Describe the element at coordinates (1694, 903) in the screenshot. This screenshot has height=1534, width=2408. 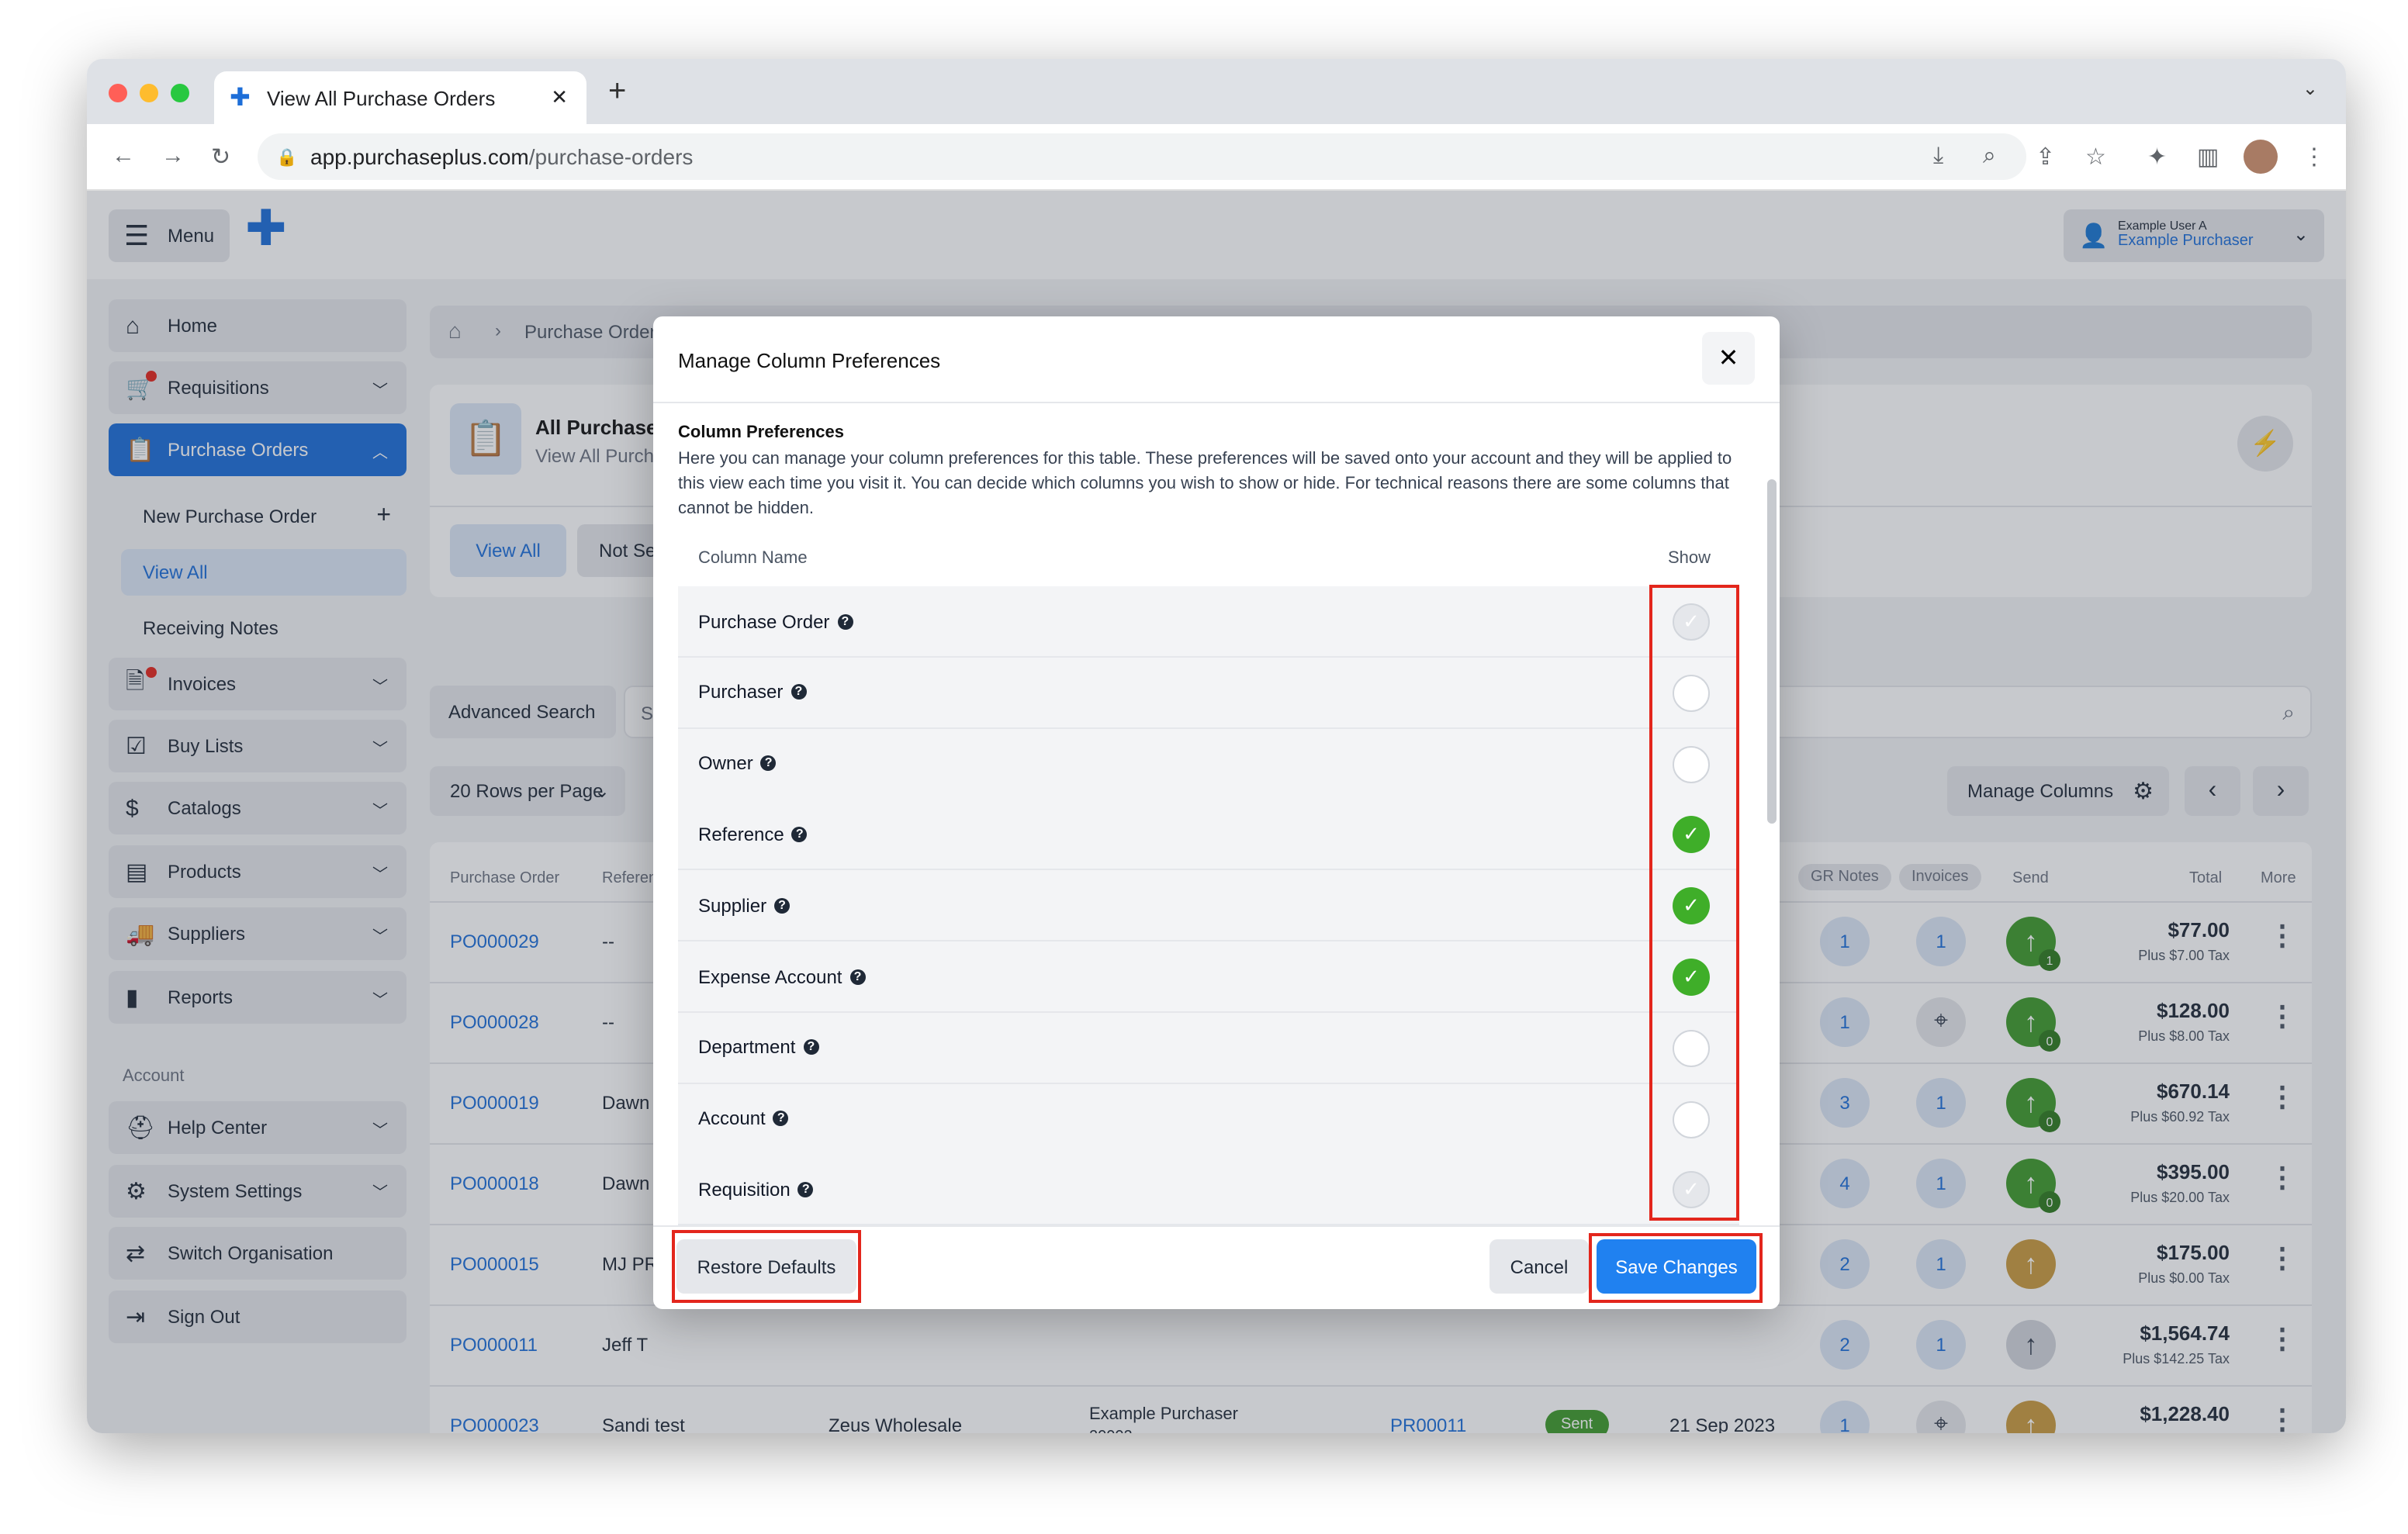
I see `show-column-highlight` at that location.